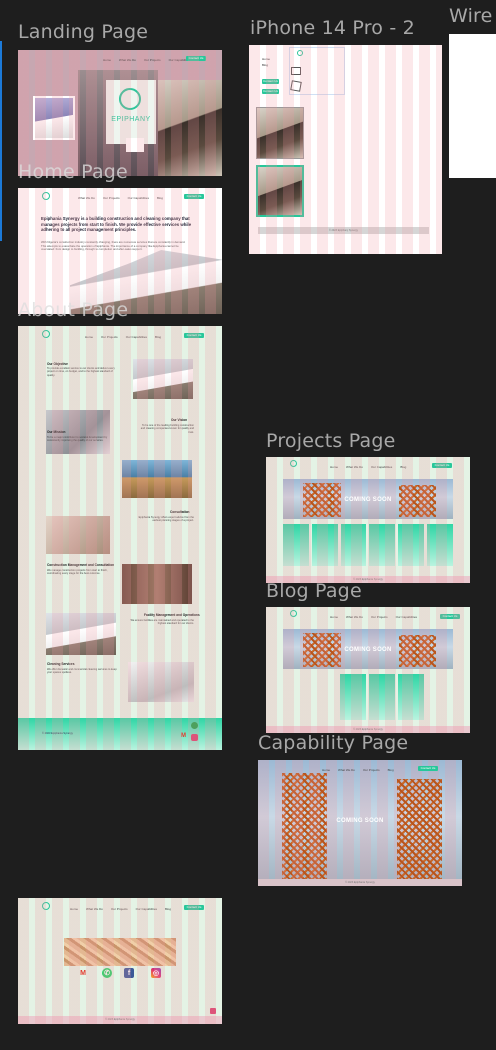 The height and width of the screenshot is (1050, 496). I want to click on frame-label-blog: Blog Page, so click(314, 591).